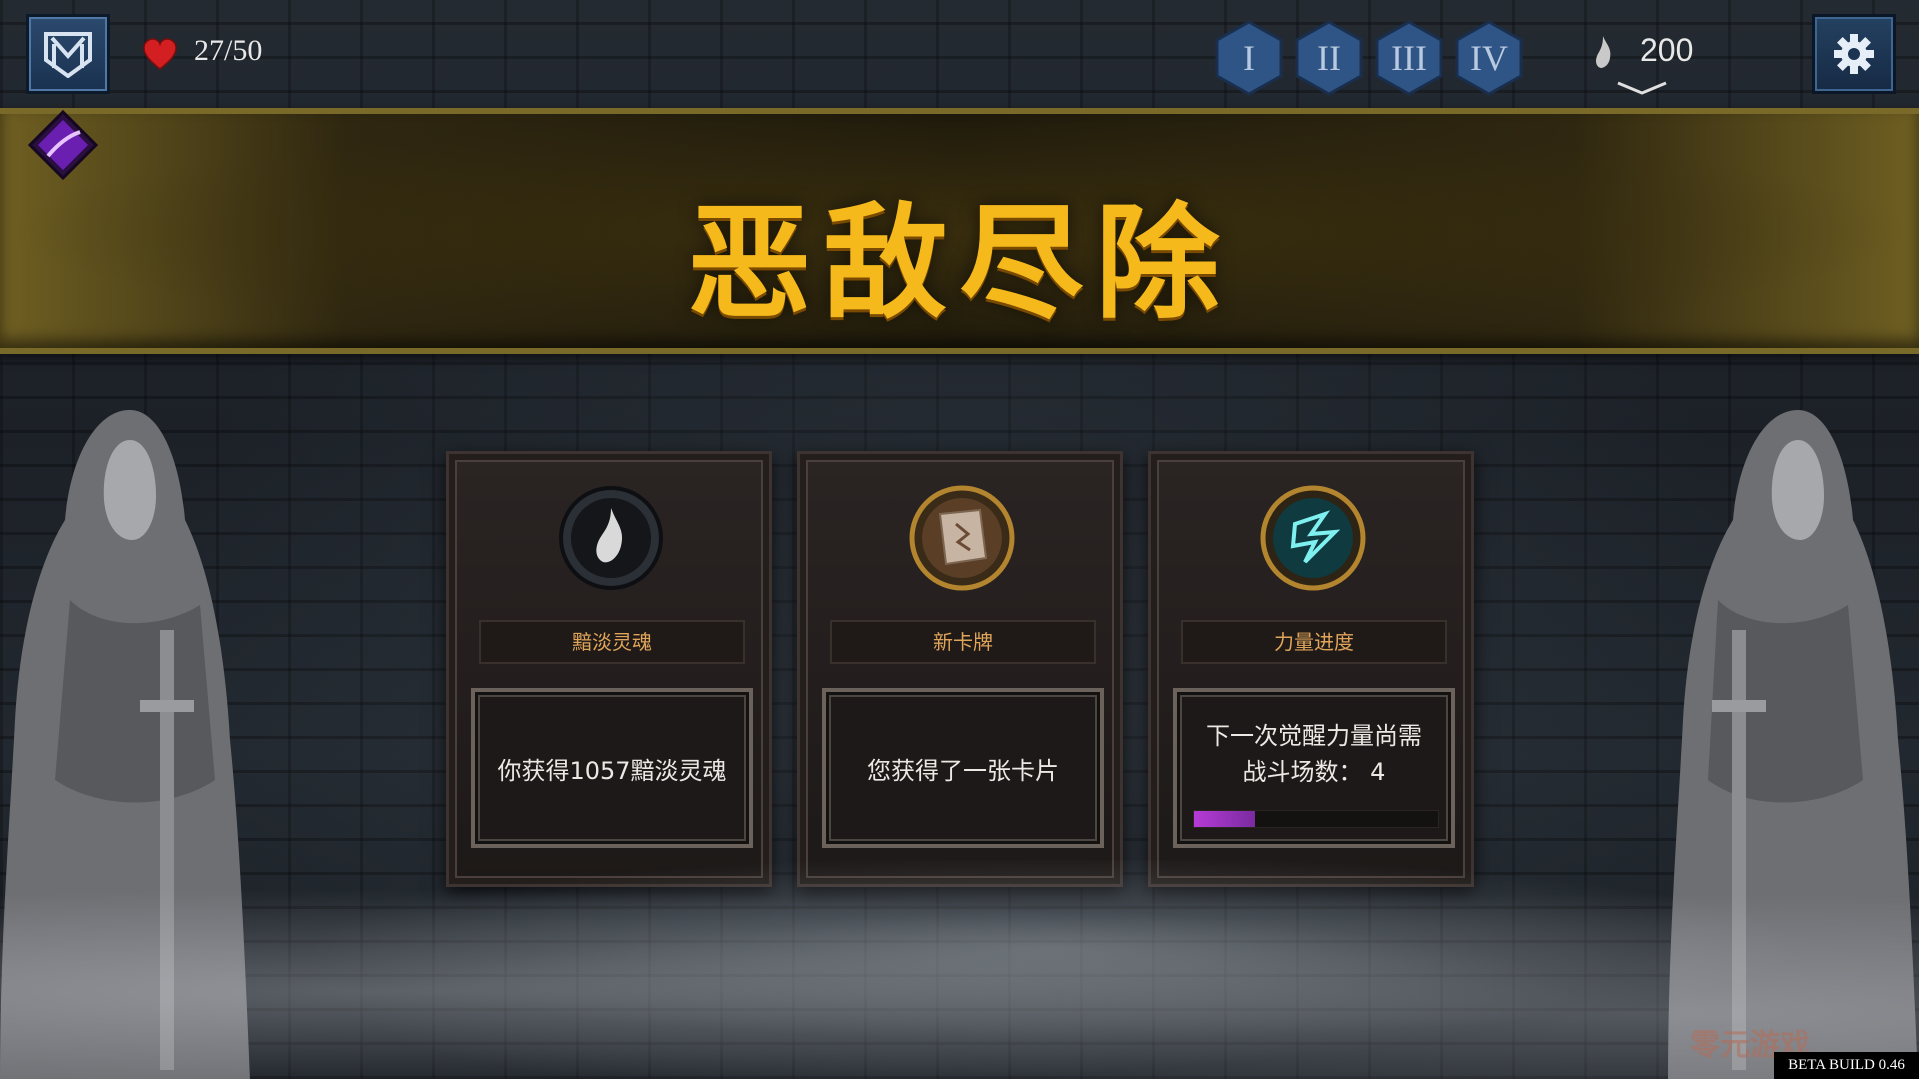 The image size is (1919, 1079). What do you see at coordinates (1603, 52) in the screenshot?
I see `soul-flame-icon` at bounding box center [1603, 52].